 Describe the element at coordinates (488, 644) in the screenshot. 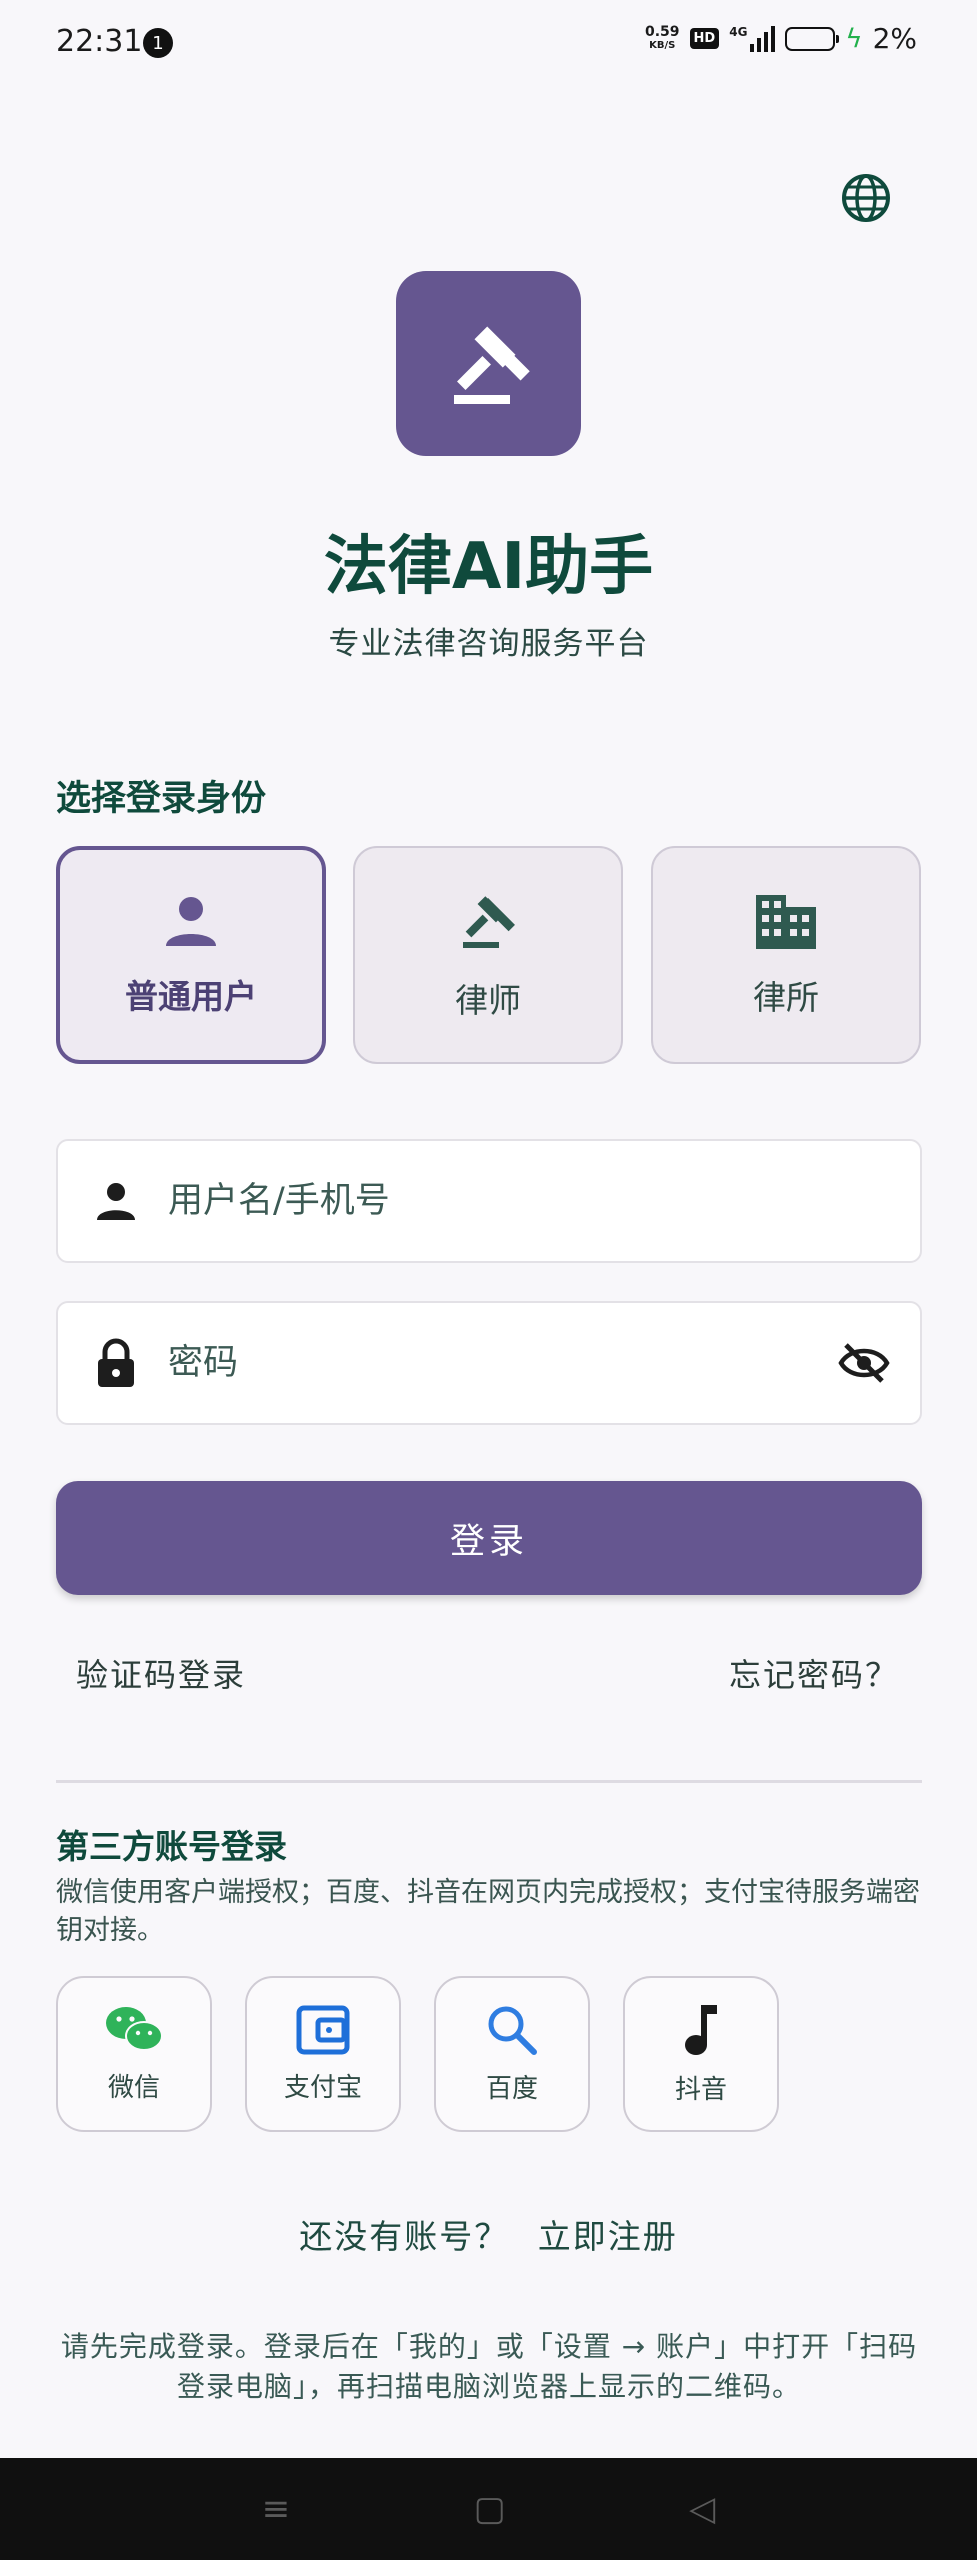

I see `app-subtitle: 专业法律咨询服务平台` at that location.